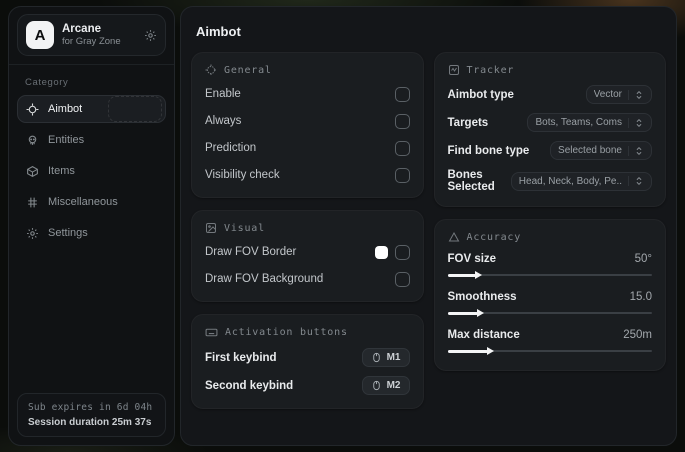  Describe the element at coordinates (241, 357) in the screenshot. I see `first-keybind-label: First keybind` at that location.